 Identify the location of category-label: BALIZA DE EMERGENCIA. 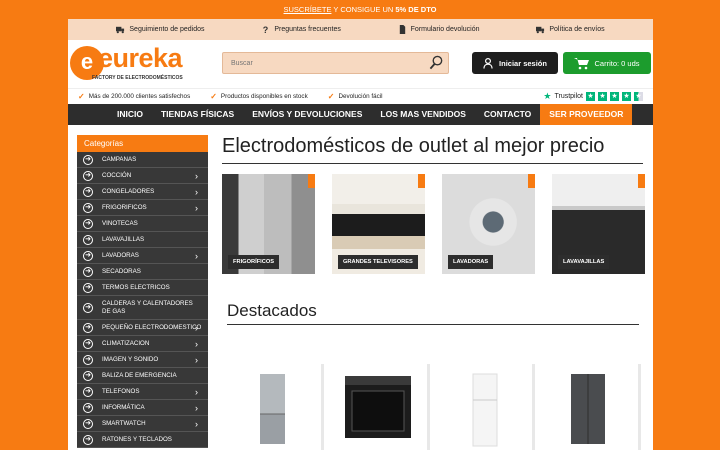
(139, 375).